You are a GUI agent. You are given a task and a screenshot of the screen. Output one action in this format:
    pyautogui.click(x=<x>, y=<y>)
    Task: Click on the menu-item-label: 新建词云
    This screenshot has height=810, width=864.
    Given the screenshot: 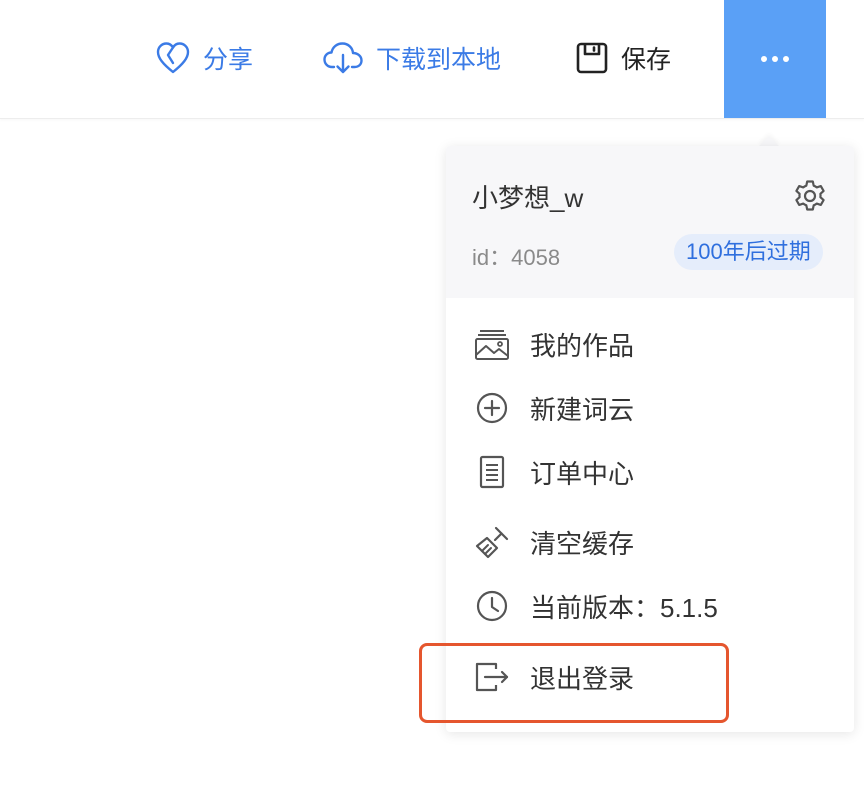 What is the action you would take?
    pyautogui.click(x=582, y=409)
    